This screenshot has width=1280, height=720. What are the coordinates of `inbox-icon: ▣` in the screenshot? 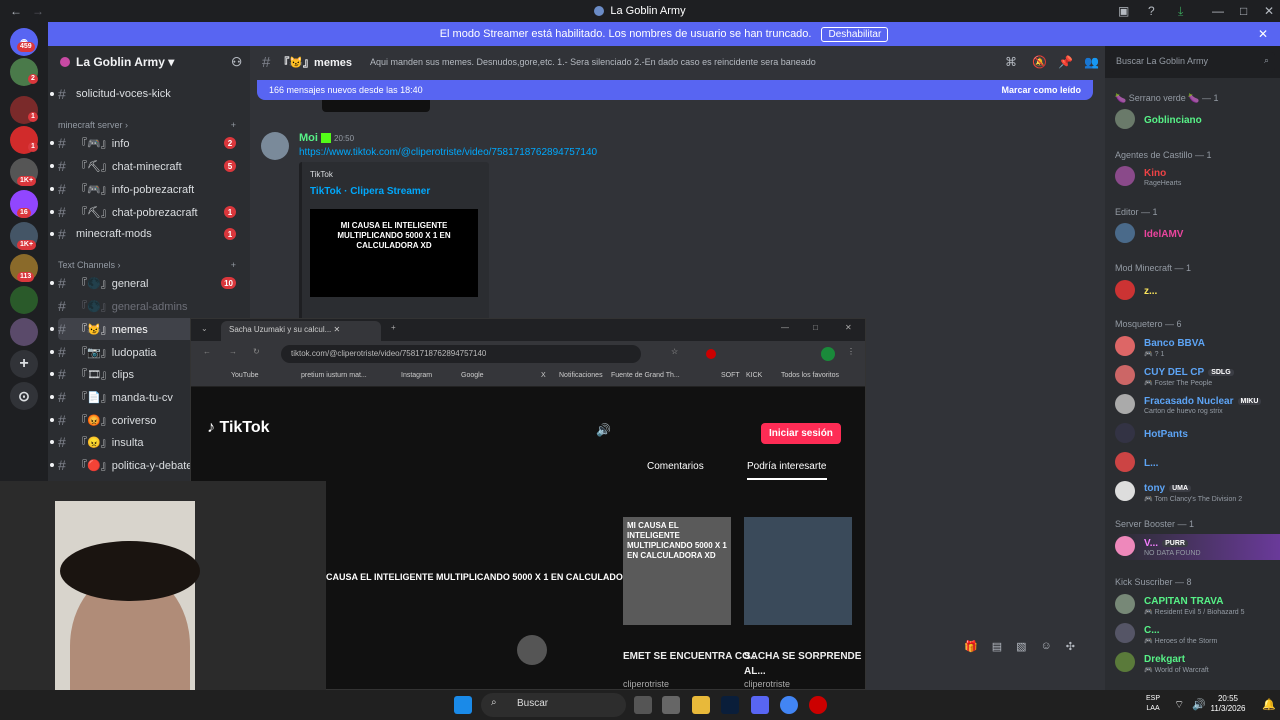 It's located at (1123, 11).